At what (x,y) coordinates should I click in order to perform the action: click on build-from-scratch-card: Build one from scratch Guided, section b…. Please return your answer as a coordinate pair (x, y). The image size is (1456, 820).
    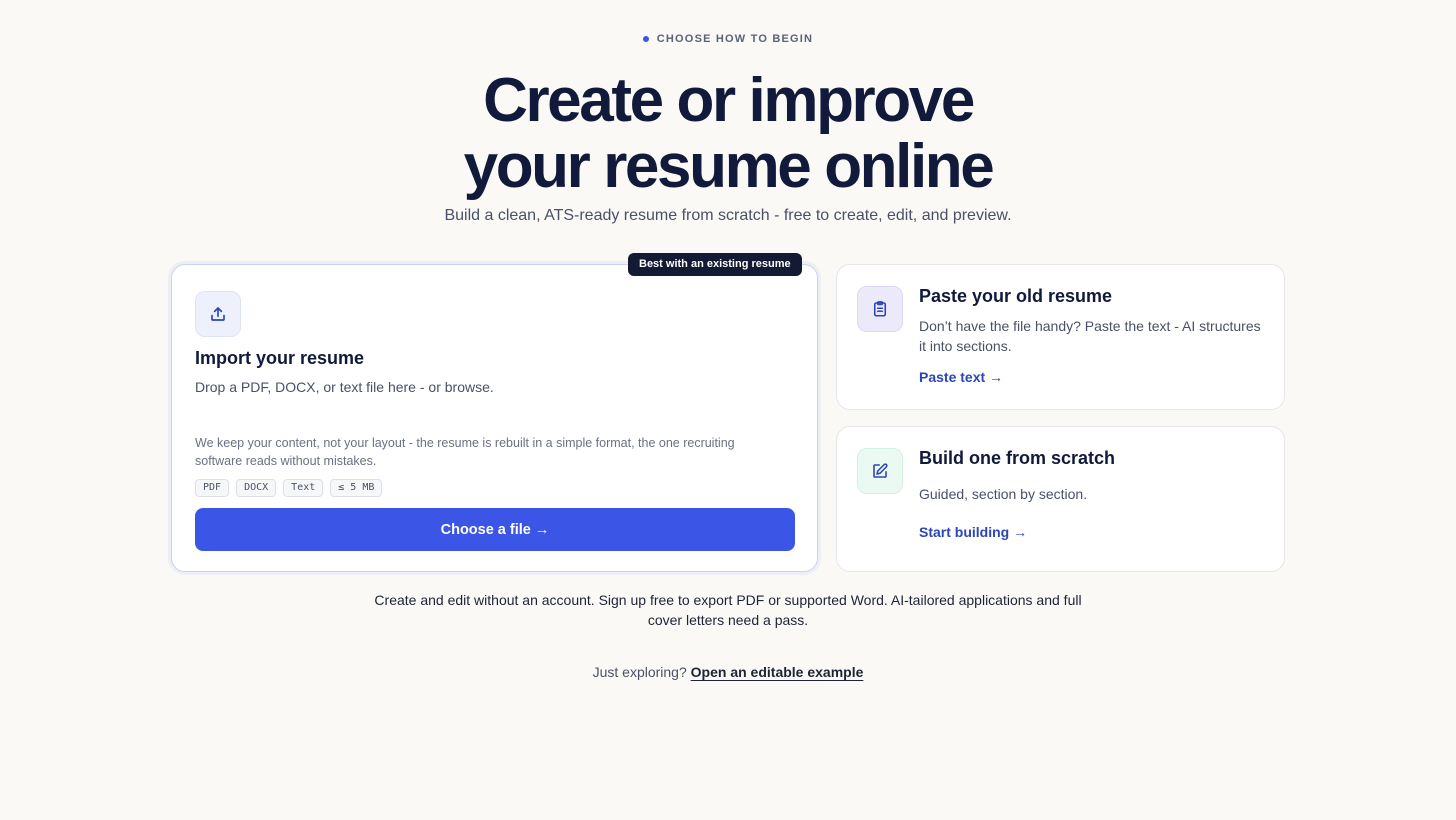
    Looking at the image, I should click on (1060, 499).